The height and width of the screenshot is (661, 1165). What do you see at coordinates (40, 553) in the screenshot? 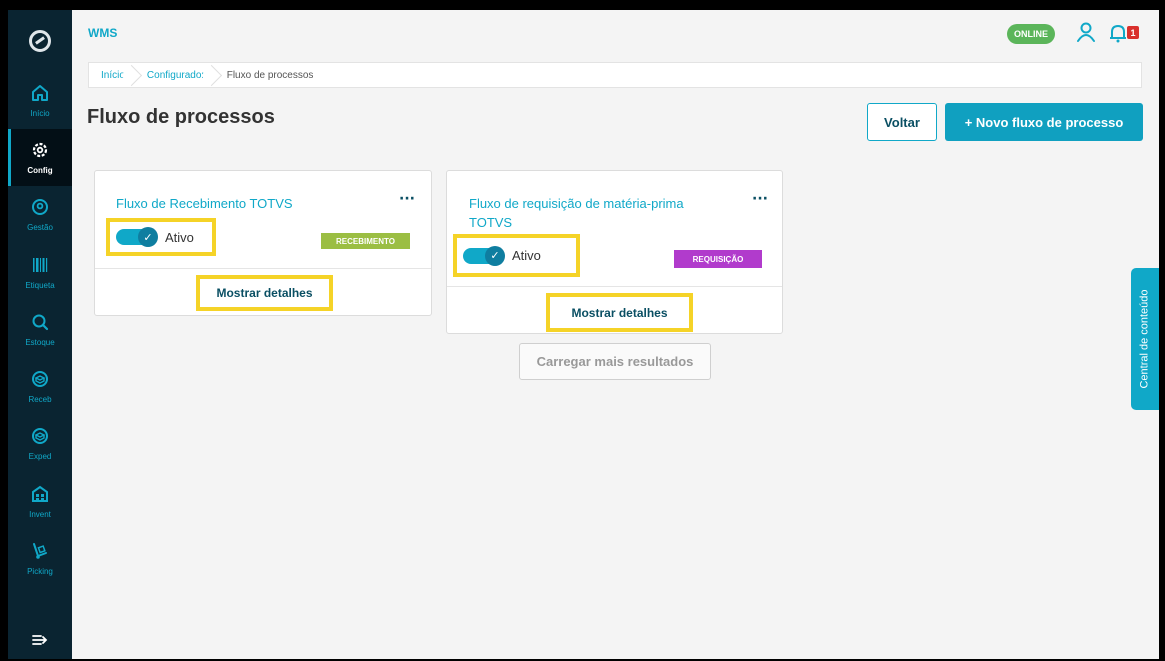
I see `hand-truck-icon` at bounding box center [40, 553].